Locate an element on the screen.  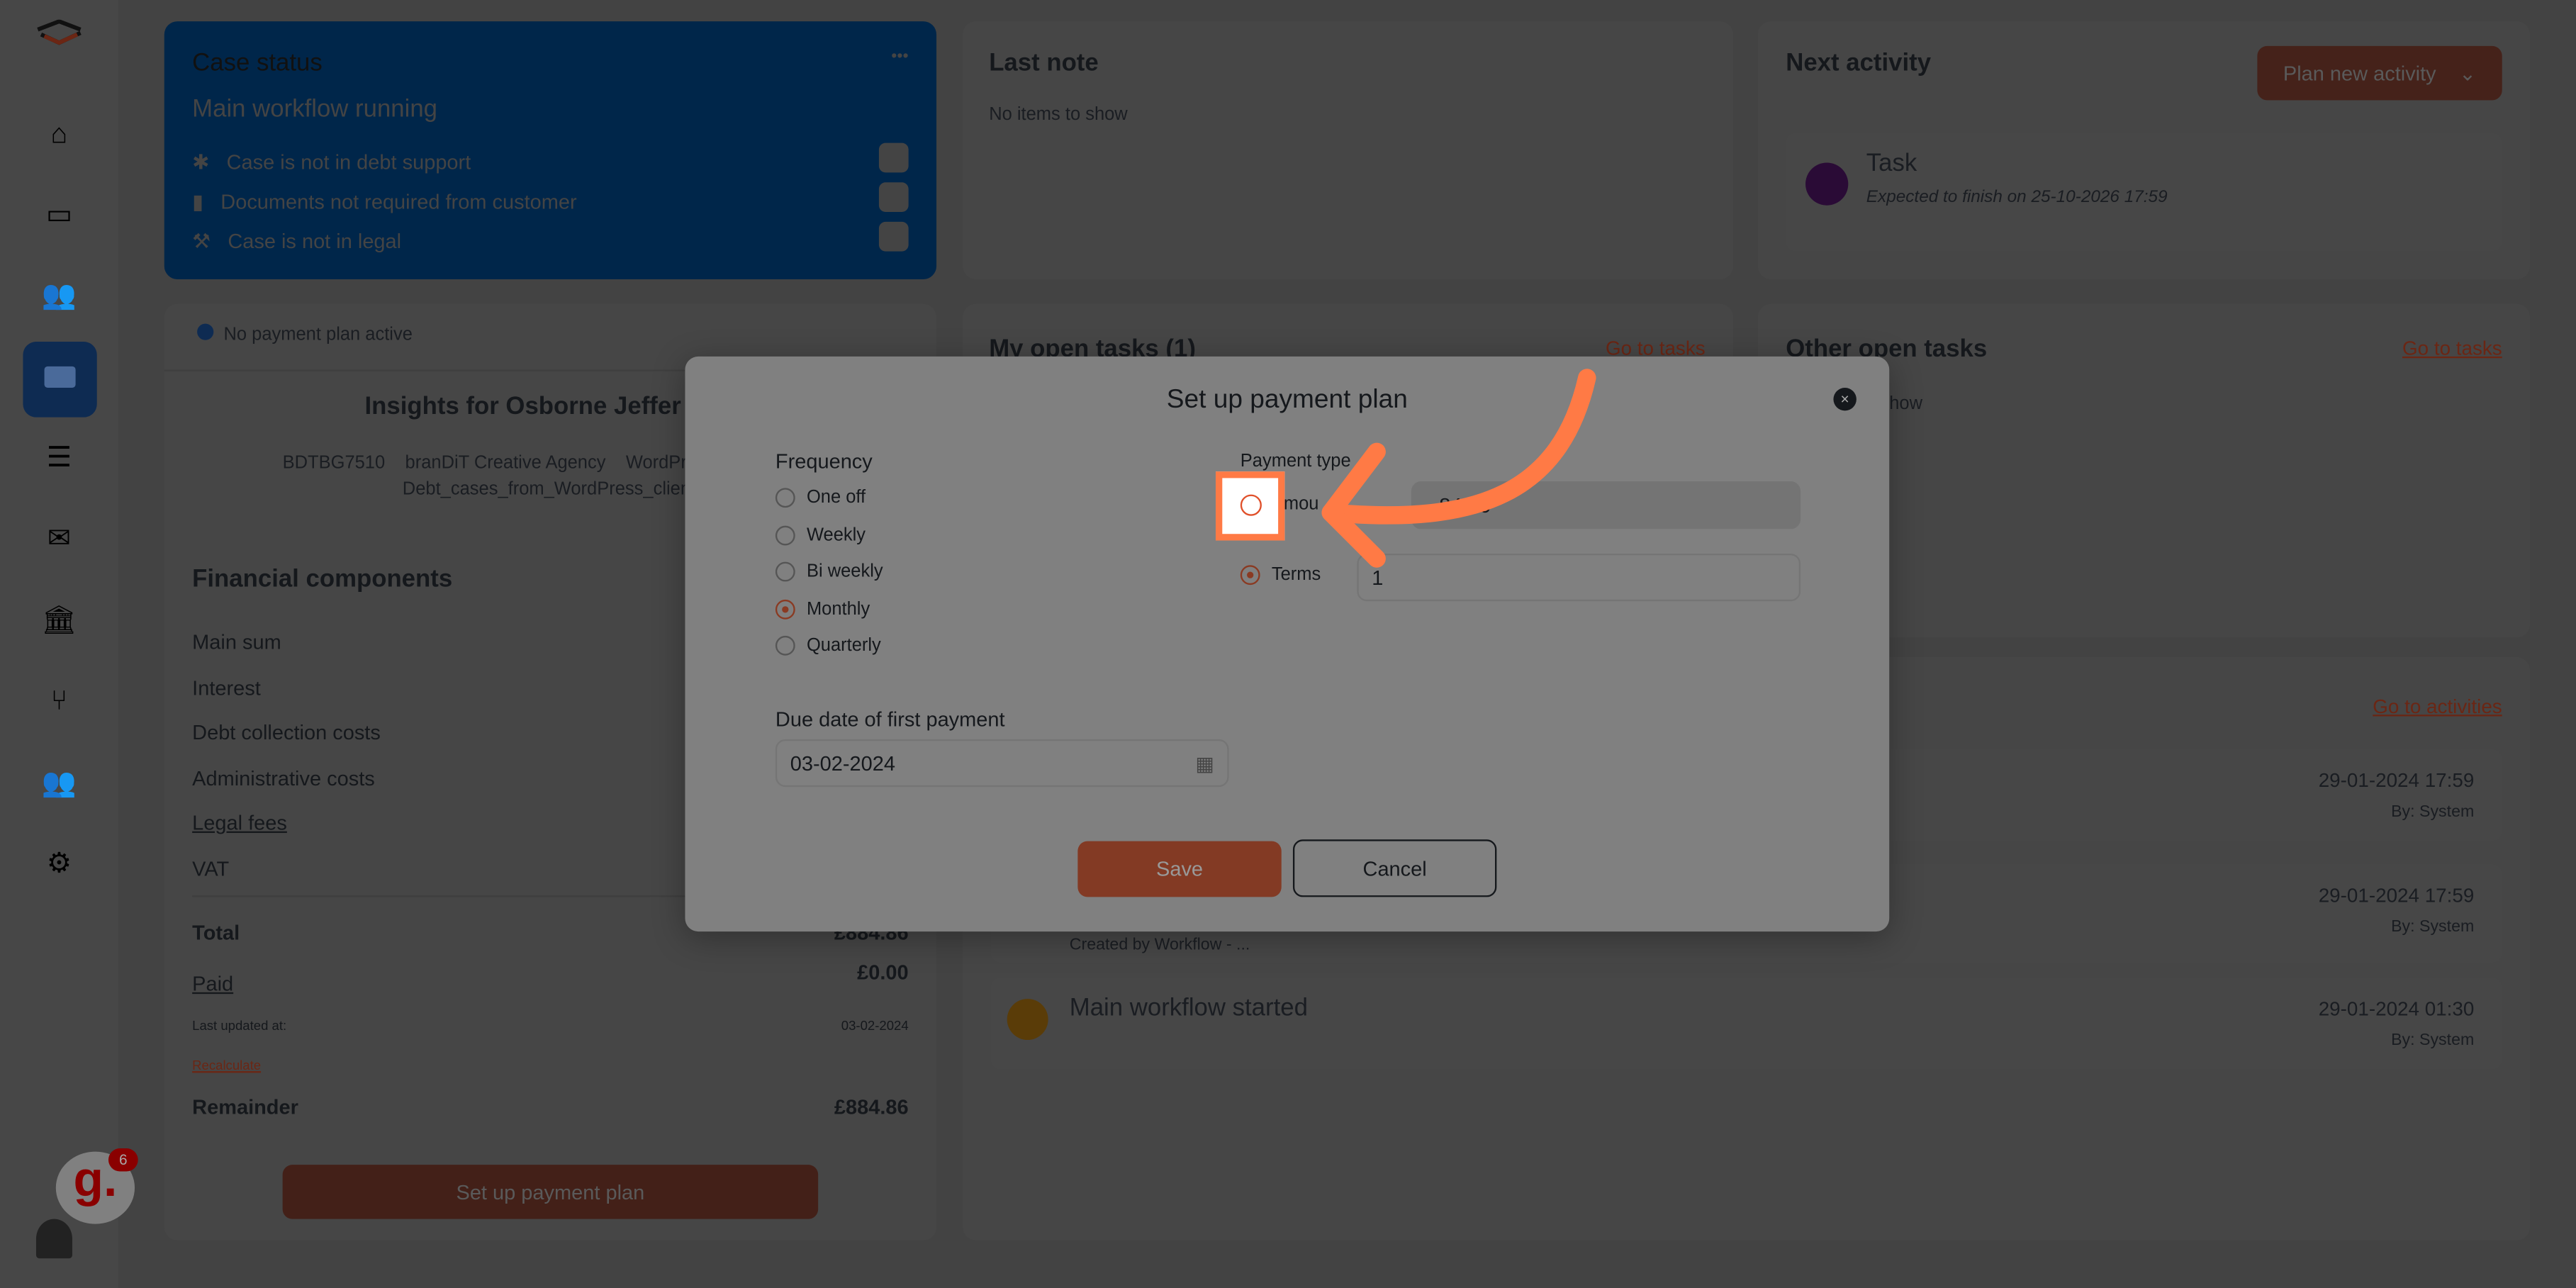
id-card-icon is located at coordinates (60, 377).